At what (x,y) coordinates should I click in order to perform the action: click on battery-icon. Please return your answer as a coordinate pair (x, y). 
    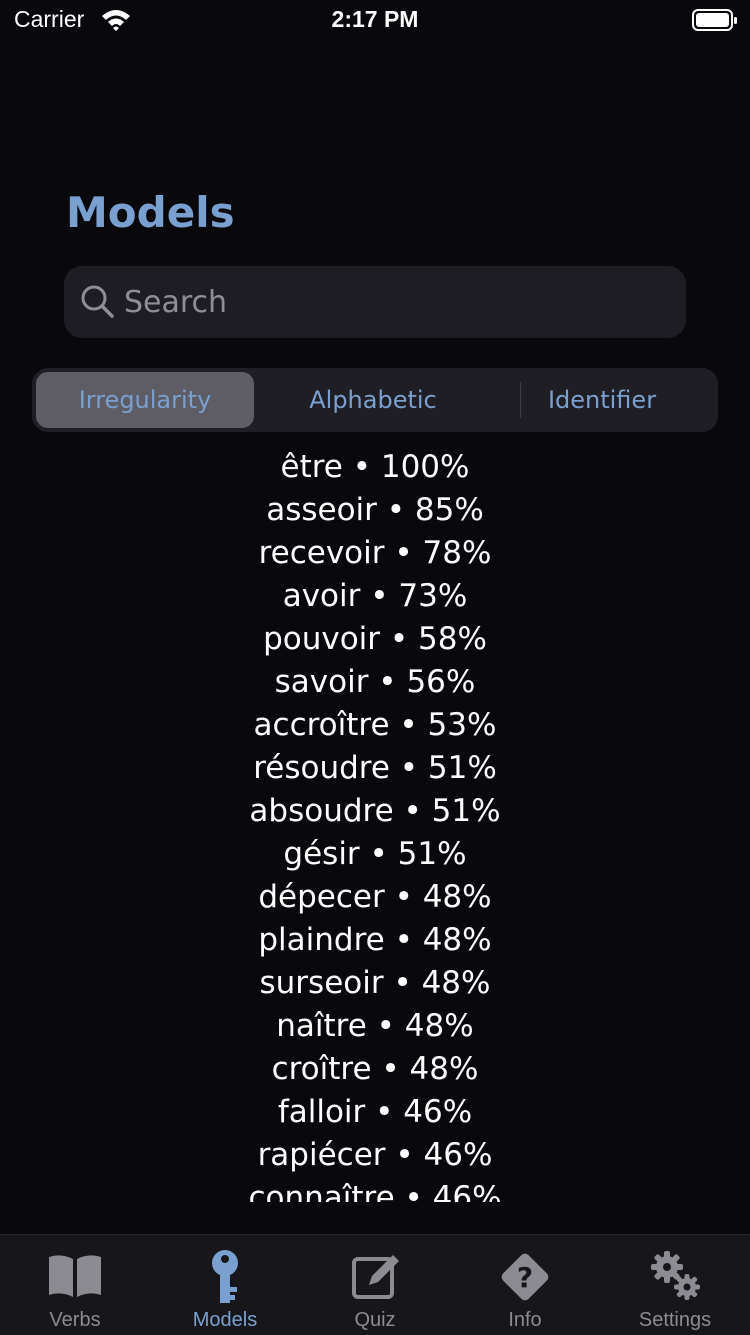
    Looking at the image, I should click on (715, 22).